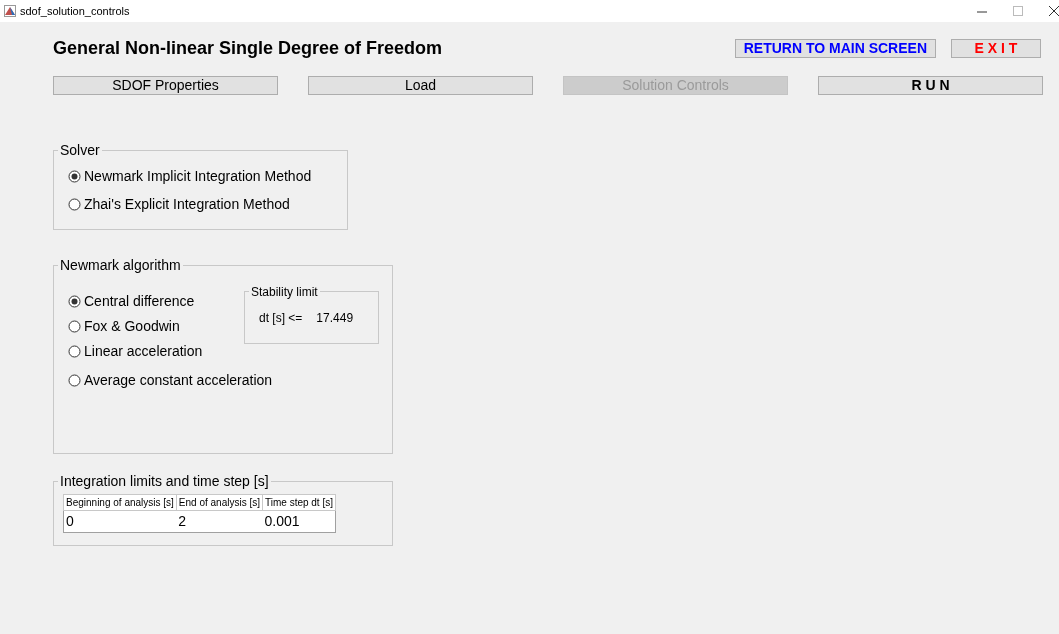 The width and height of the screenshot is (1059, 634). What do you see at coordinates (75, 11) in the screenshot?
I see `window-title: sdof_solution_controls` at bounding box center [75, 11].